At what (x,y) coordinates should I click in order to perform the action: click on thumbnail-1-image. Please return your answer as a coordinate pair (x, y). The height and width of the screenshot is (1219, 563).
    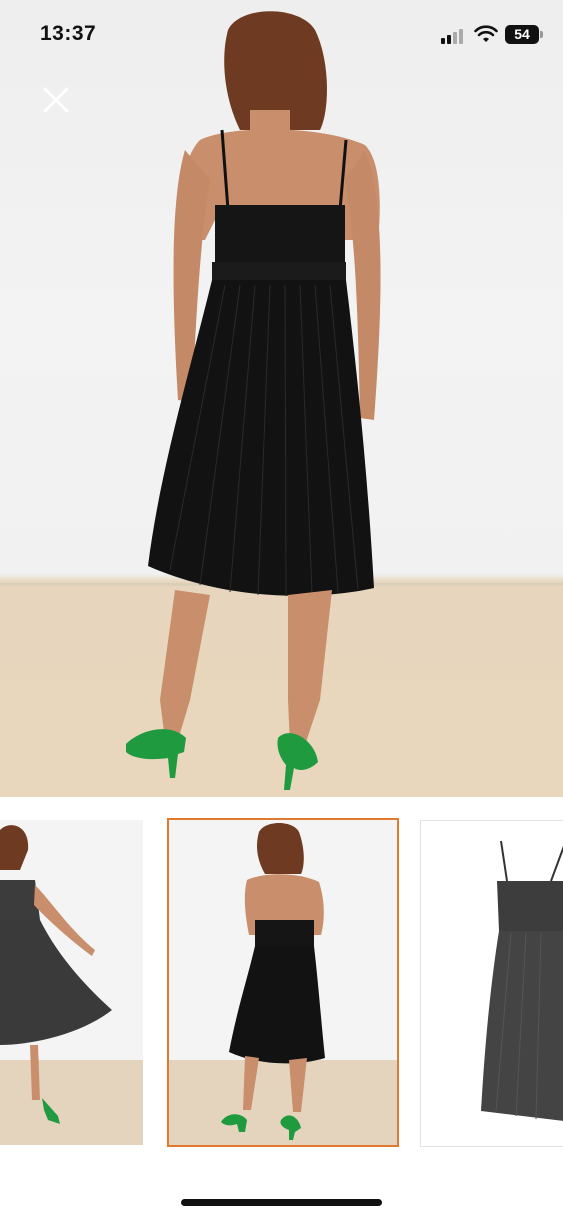
    Looking at the image, I should click on (56, 974).